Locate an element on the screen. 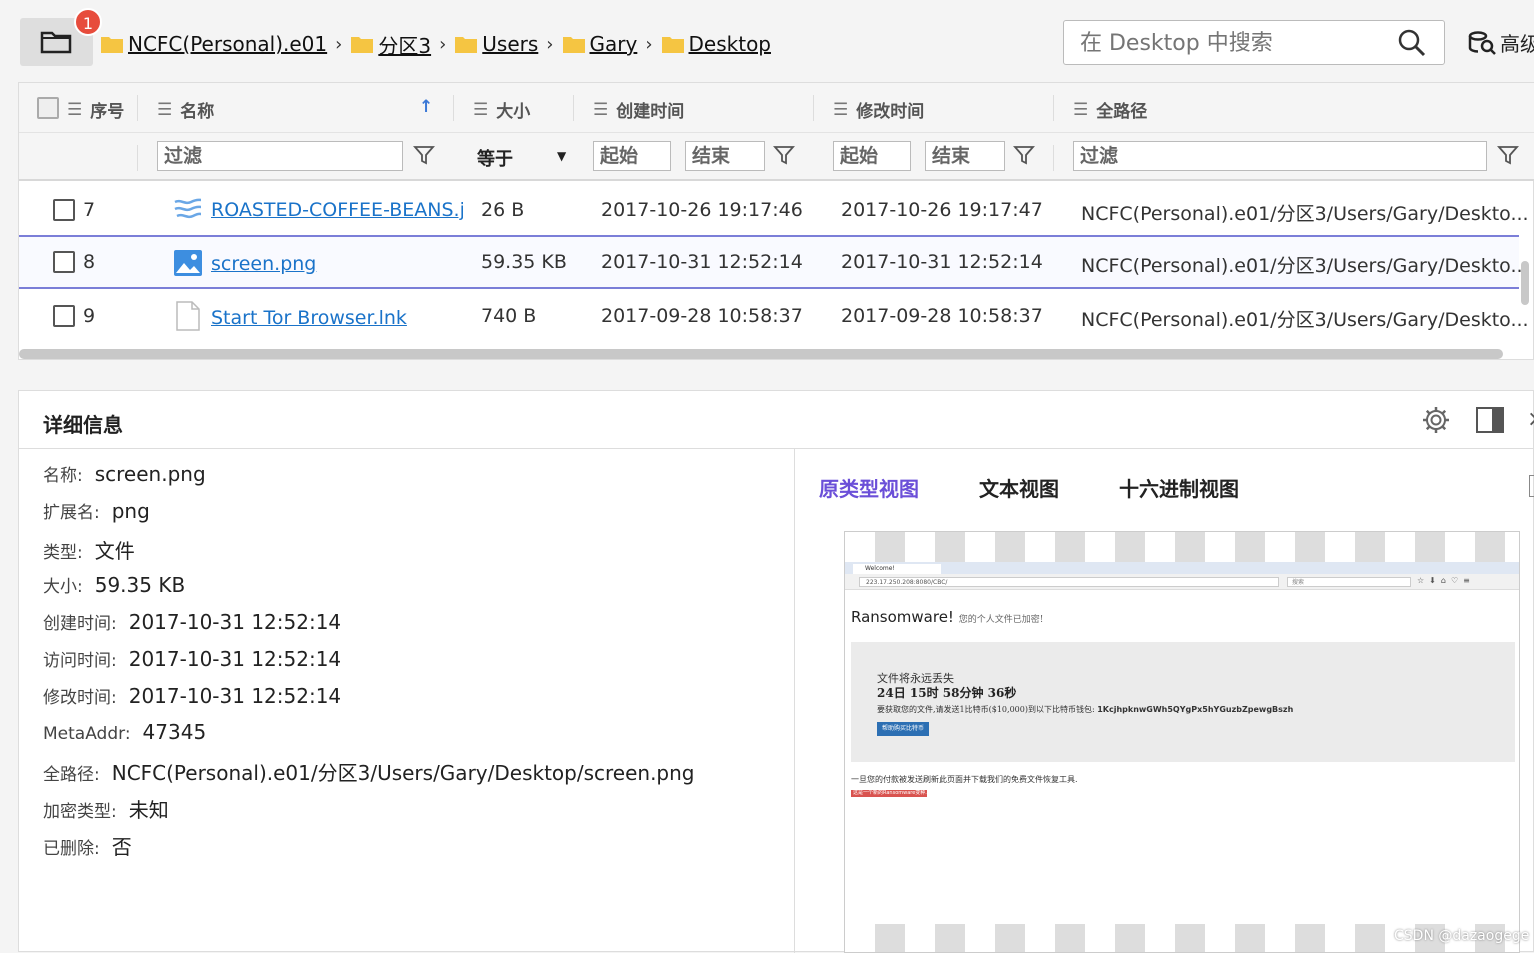 Image resolution: width=1534 pixels, height=953 pixels. tab-text-view: 文本视图 is located at coordinates (1019, 487).